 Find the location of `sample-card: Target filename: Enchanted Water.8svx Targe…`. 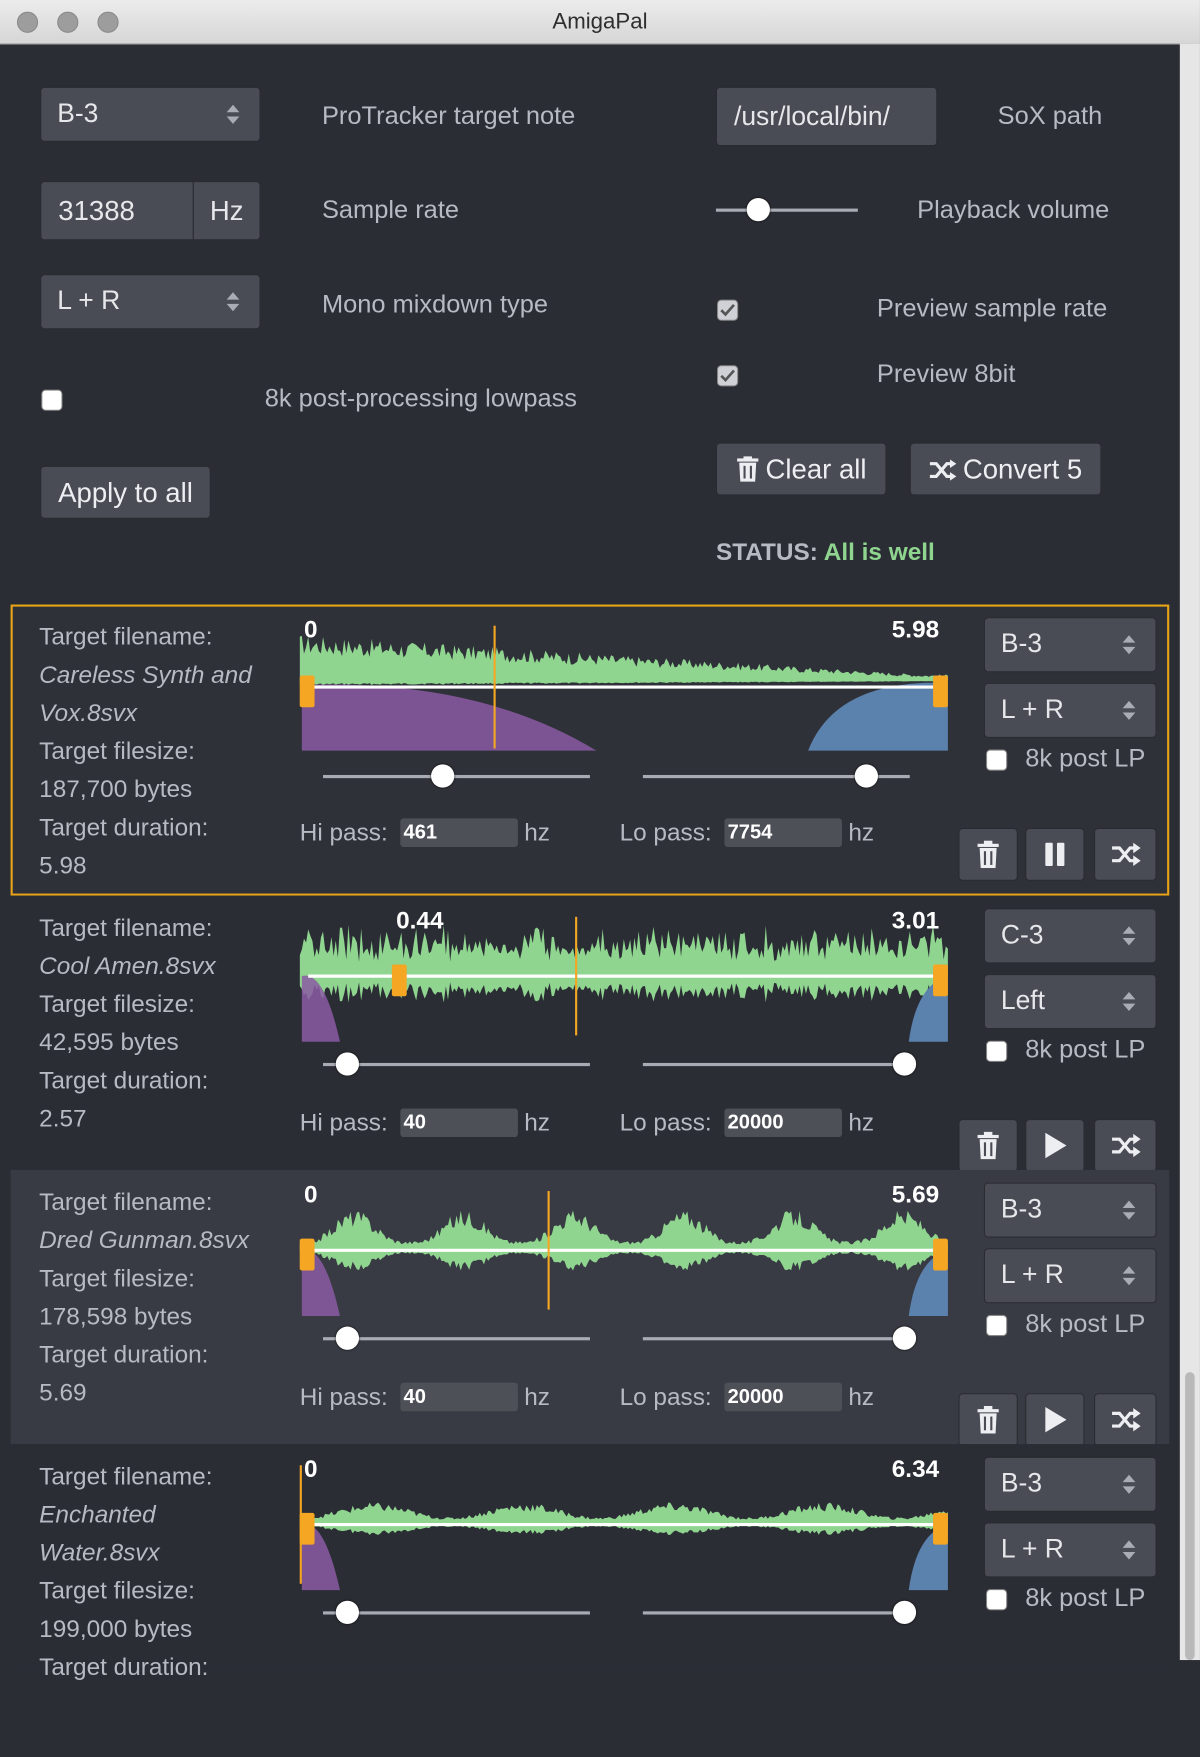

sample-card: Target filename: Enchanted Water.8svx Targe… is located at coordinates (590, 1562).